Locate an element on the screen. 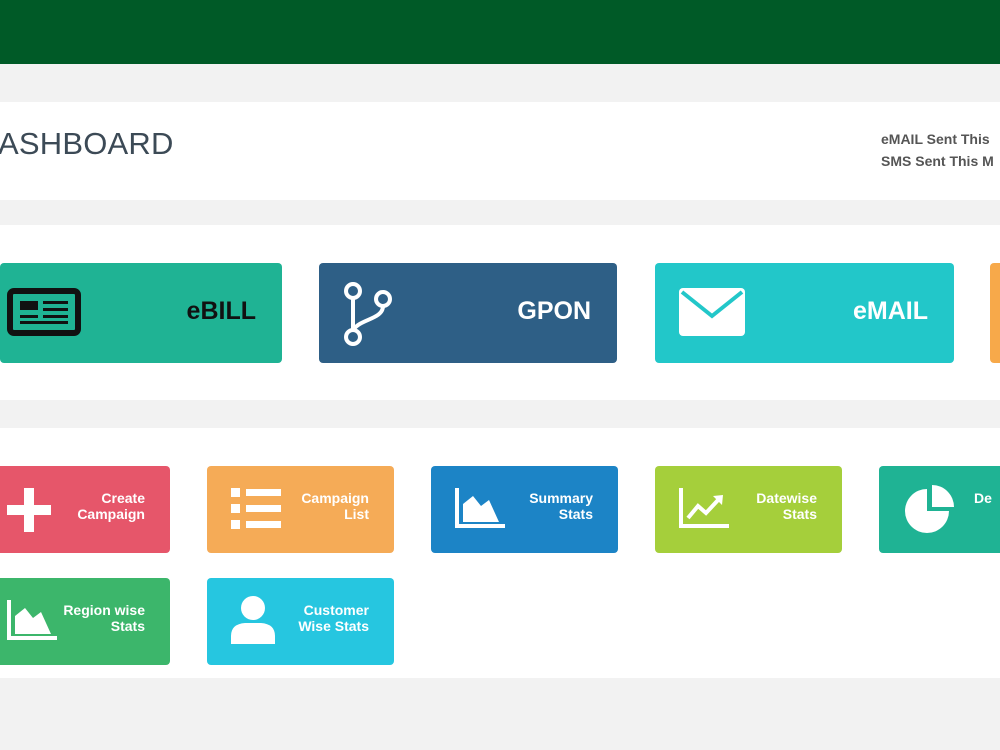 This screenshot has width=1000, height=750. email-sent-stat: eMAIL Sent This is located at coordinates (935, 139).